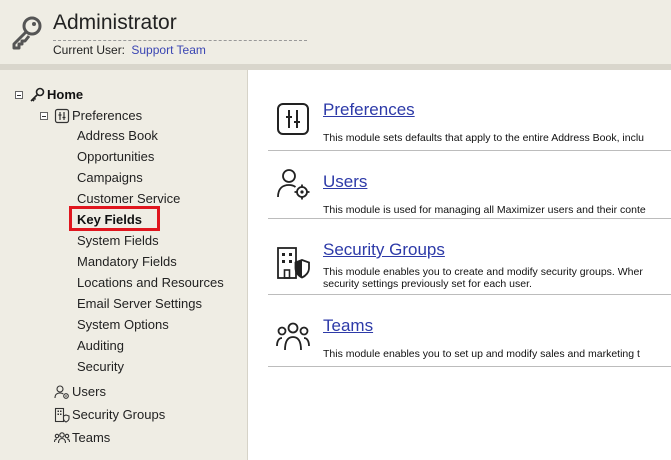 The height and width of the screenshot is (460, 671). Describe the element at coordinates (150, 282) in the screenshot. I see `tree-item-locations-and-resources: Locations and Resources` at that location.